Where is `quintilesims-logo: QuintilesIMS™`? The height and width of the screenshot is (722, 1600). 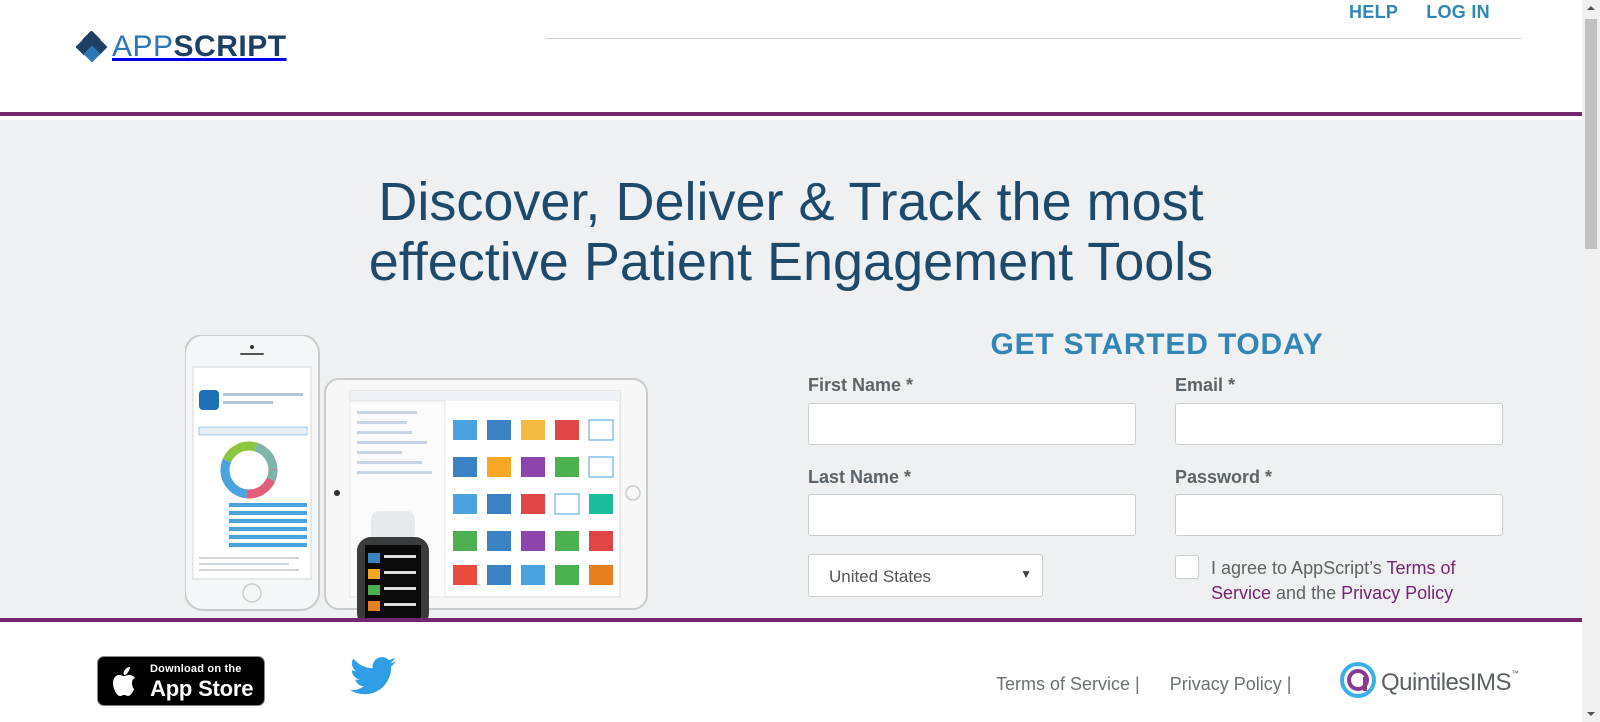
quintilesims-logo: QuintilesIMS™ is located at coordinates (1429, 682).